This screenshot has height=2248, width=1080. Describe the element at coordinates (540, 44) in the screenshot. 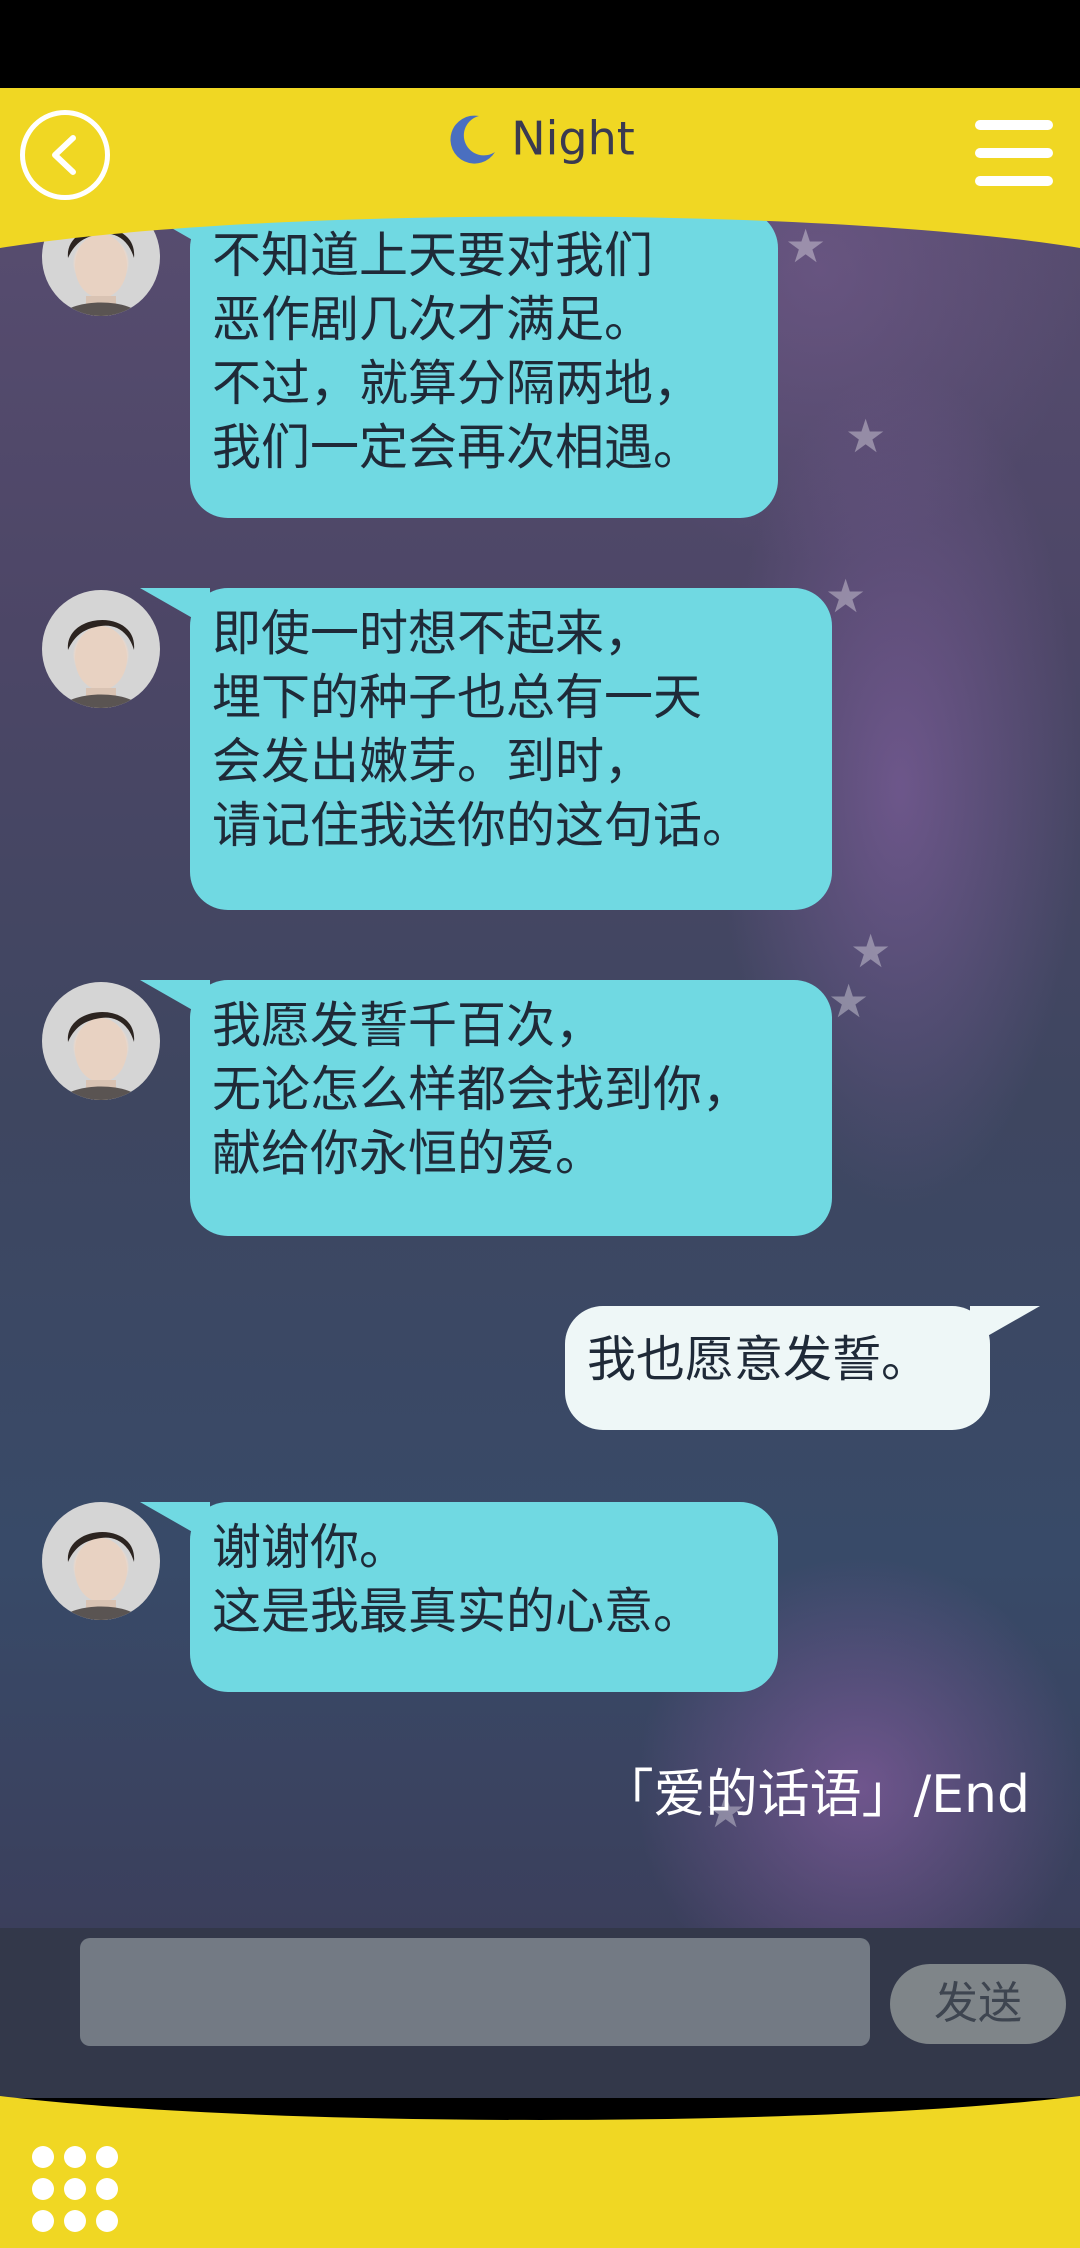

I see `status-bar` at that location.